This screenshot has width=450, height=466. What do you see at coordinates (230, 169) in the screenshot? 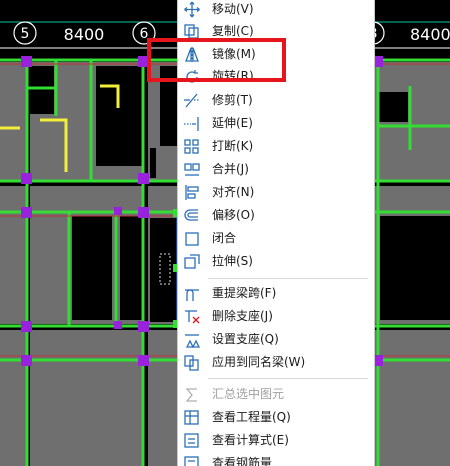
I see `menu-item-label: 合并(J)` at bounding box center [230, 169].